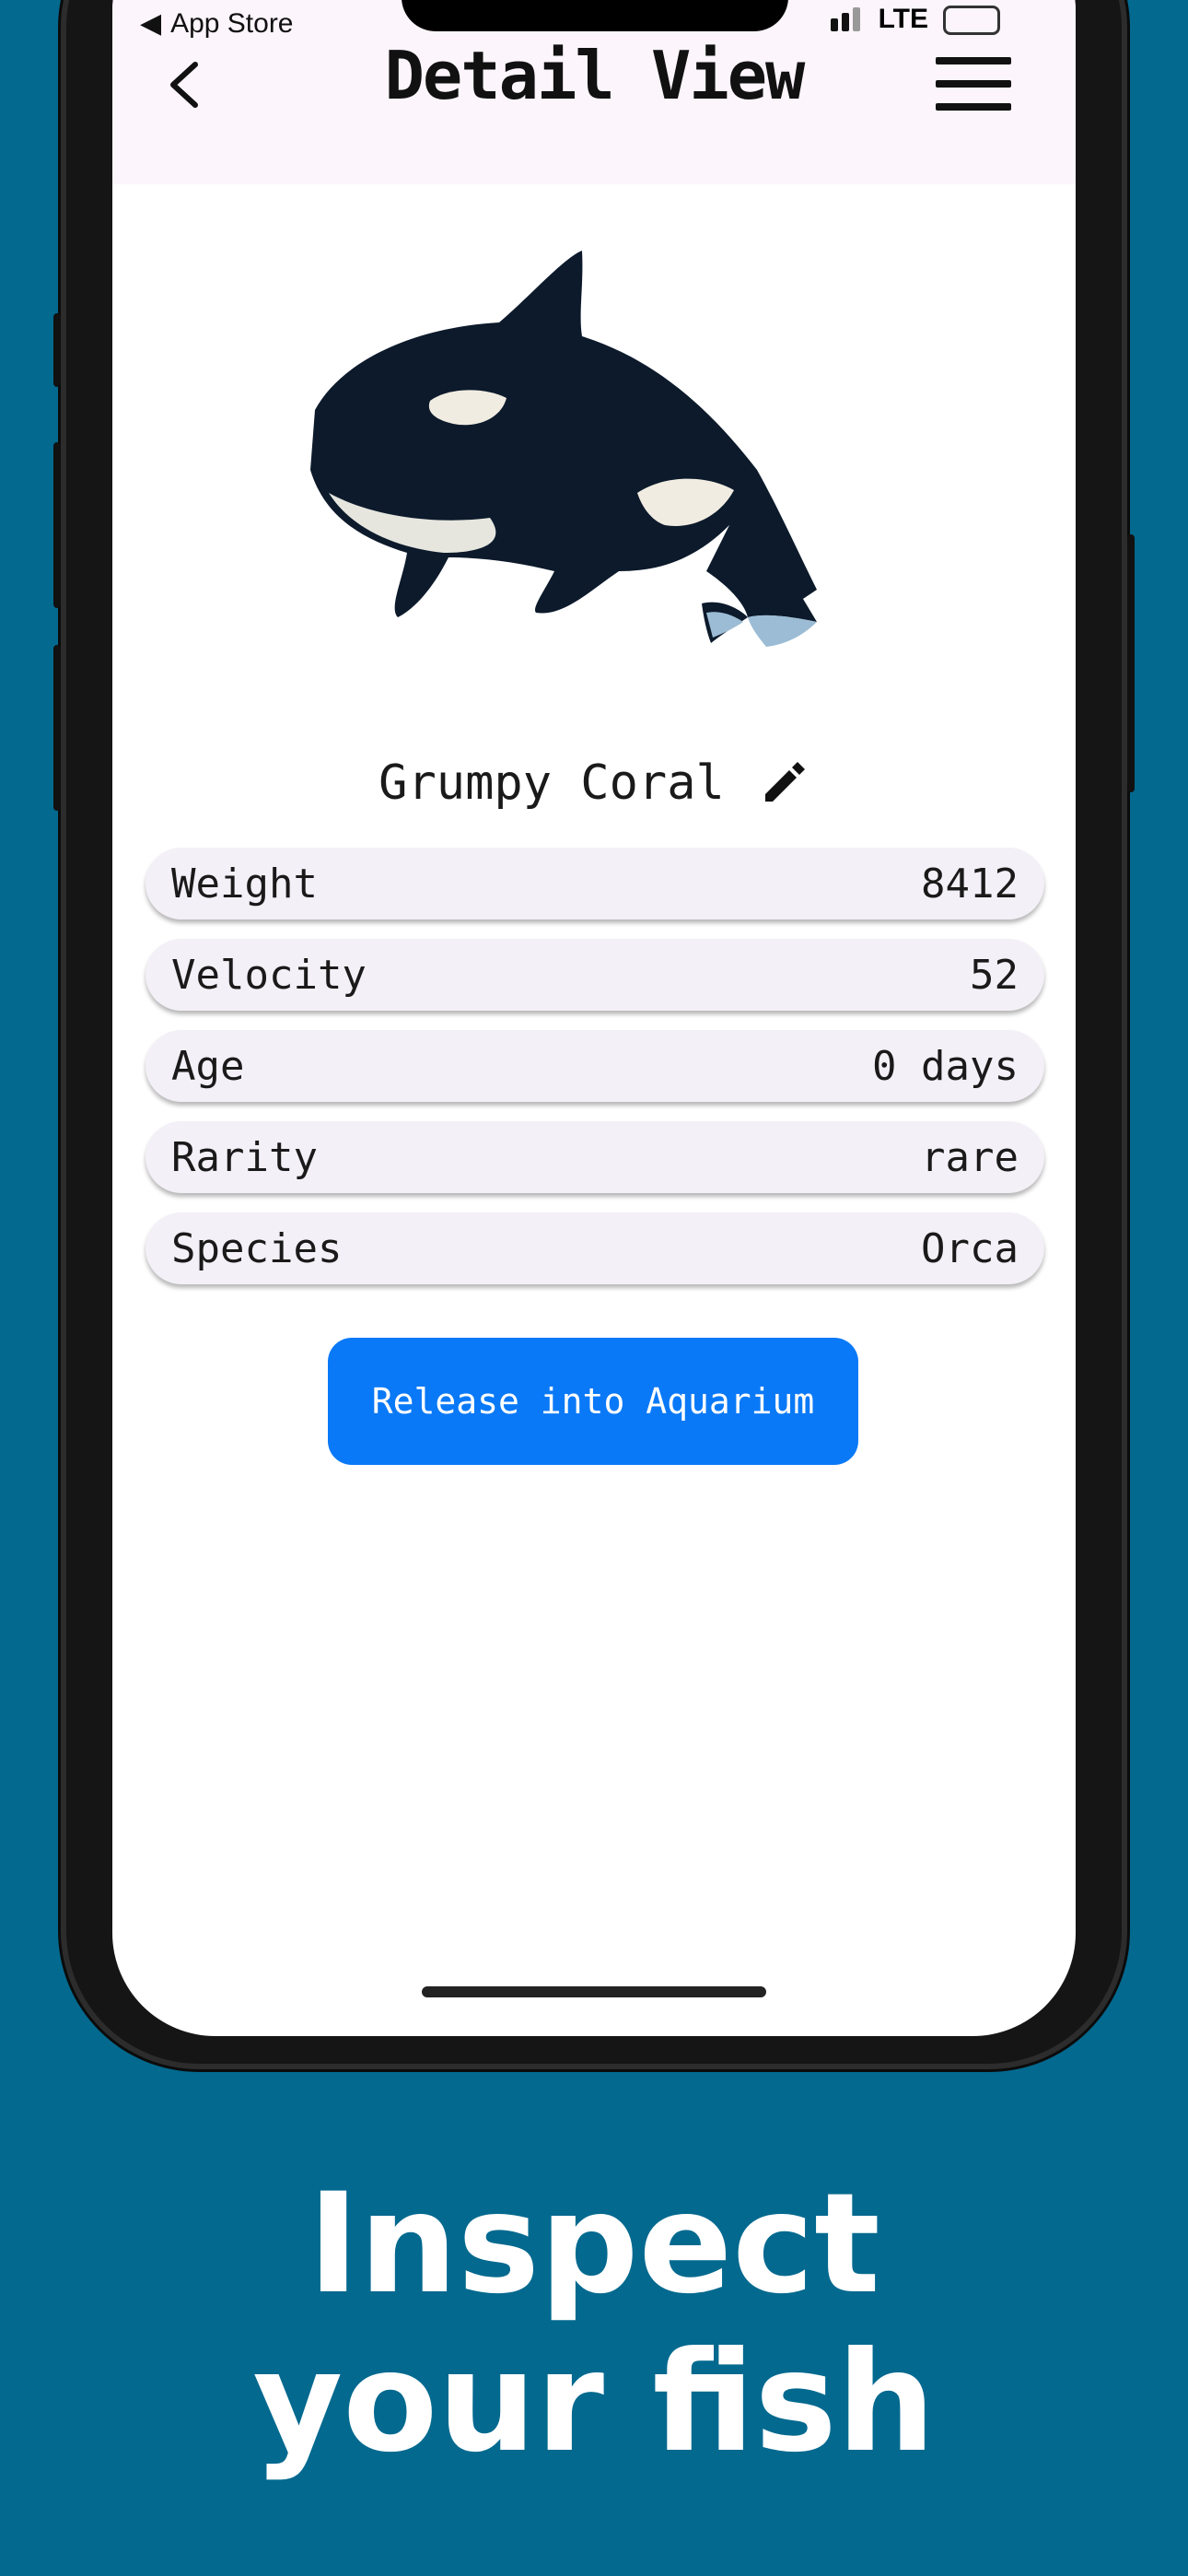 This screenshot has height=2576, width=1188. I want to click on dynamic-island, so click(595, 16).